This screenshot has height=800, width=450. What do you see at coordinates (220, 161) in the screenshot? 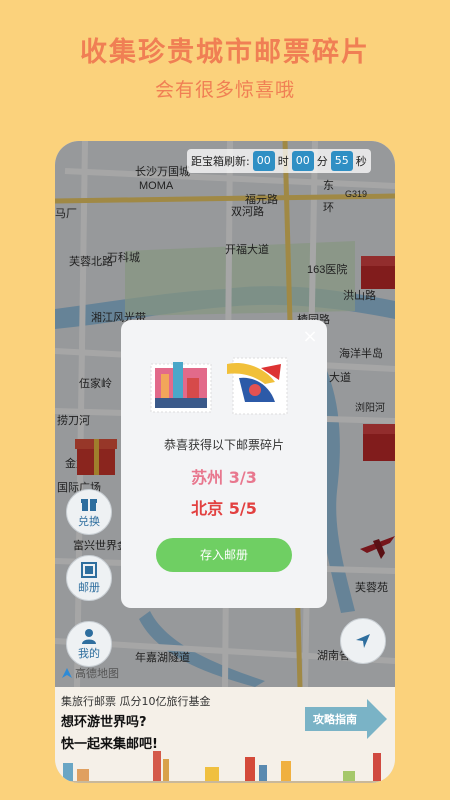
I see `timer-label: 距宝箱刷新:` at bounding box center [220, 161].